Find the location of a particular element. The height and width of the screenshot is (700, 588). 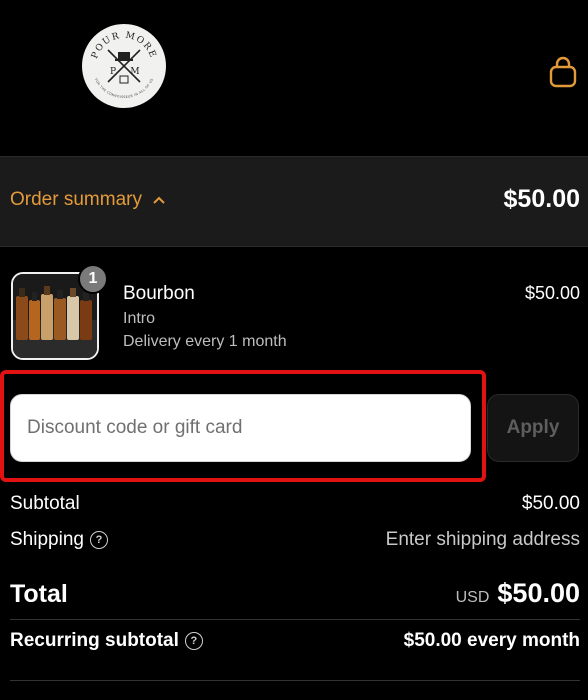

apply-button: Apply is located at coordinates (533, 428).